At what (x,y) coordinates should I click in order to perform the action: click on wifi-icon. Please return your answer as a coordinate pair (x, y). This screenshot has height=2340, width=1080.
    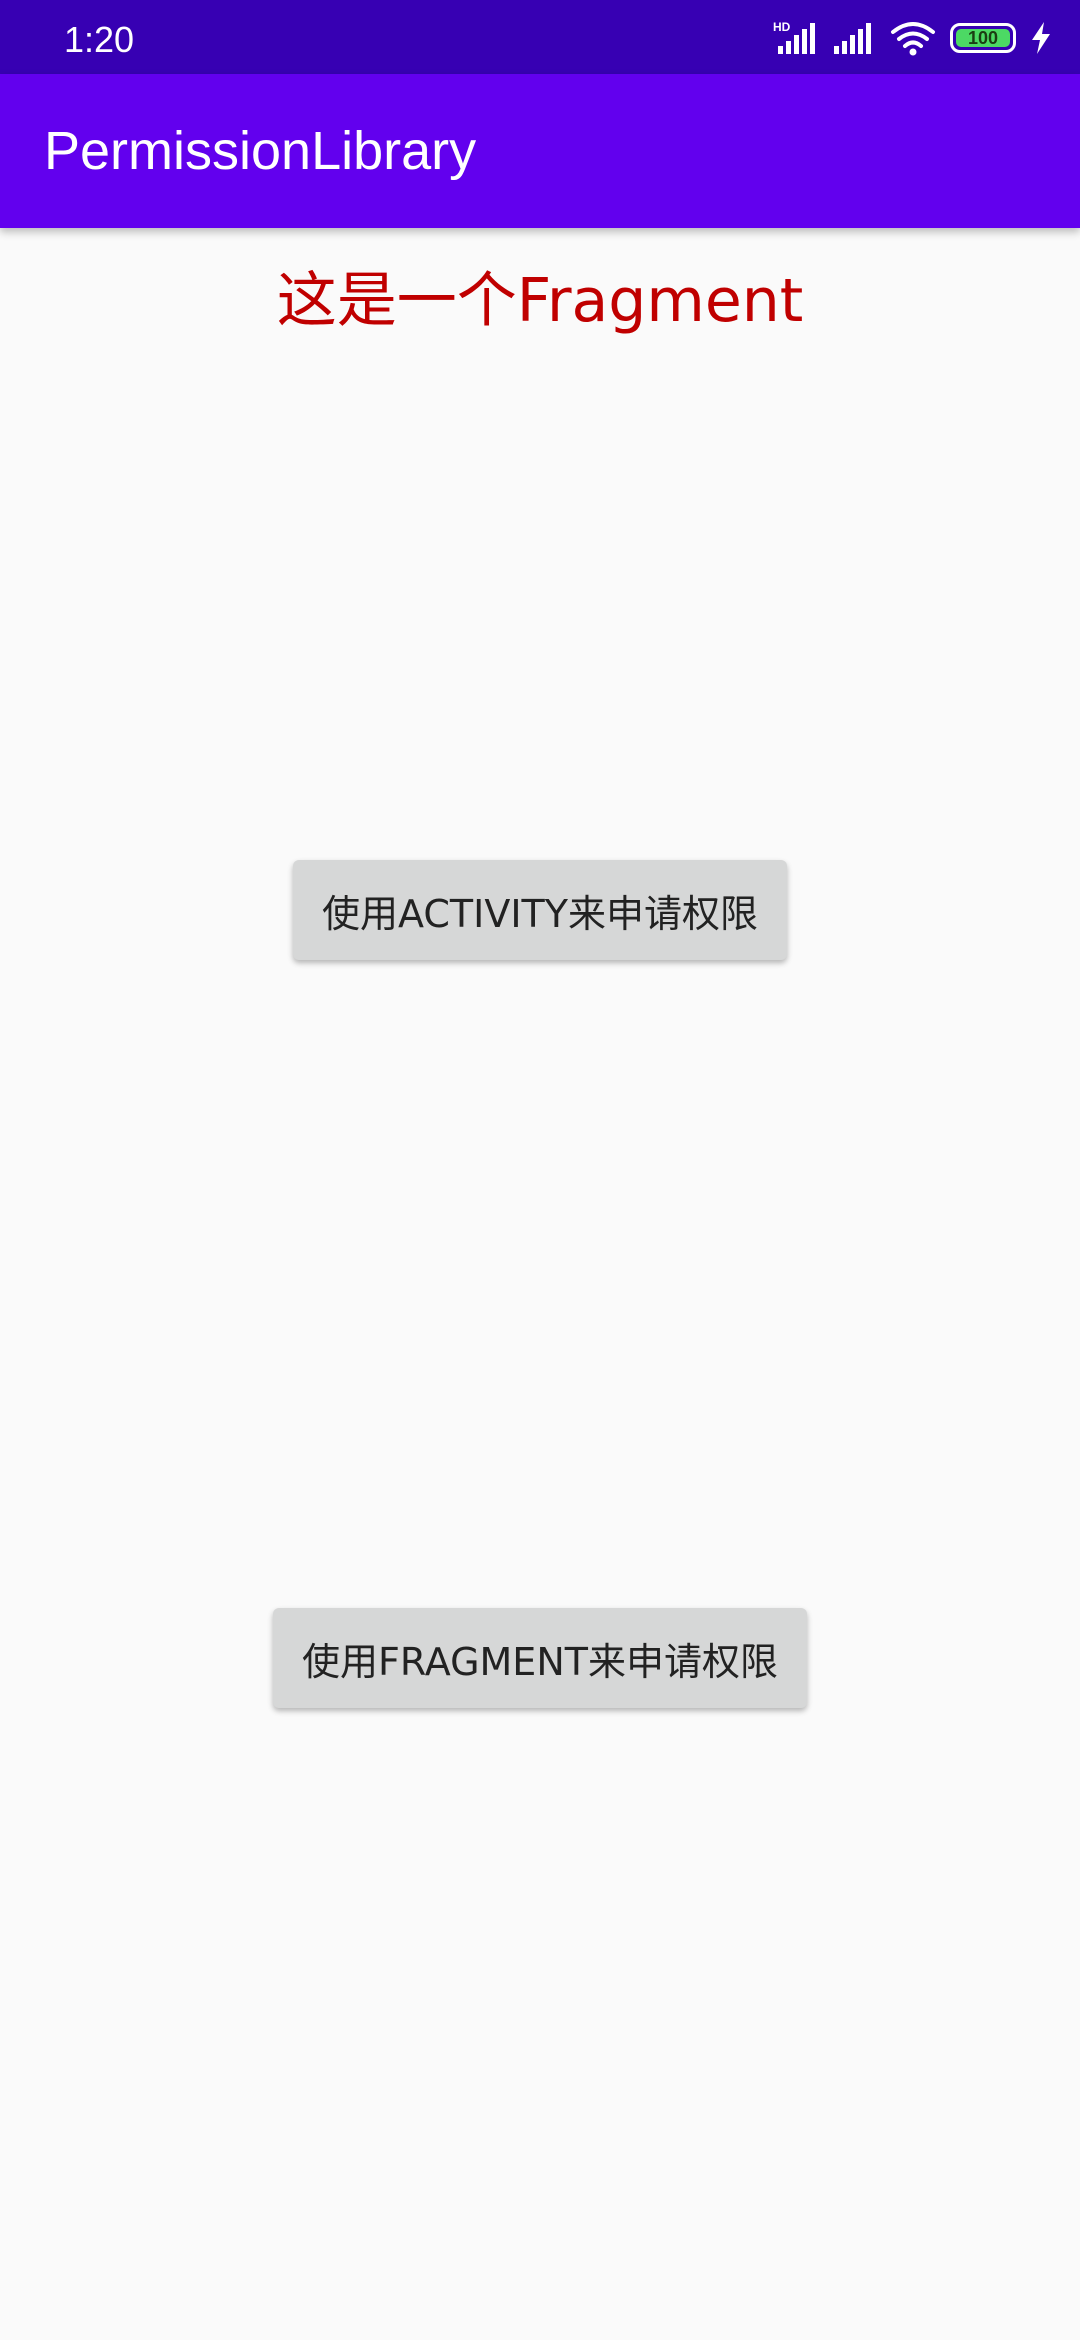
    Looking at the image, I should click on (913, 39).